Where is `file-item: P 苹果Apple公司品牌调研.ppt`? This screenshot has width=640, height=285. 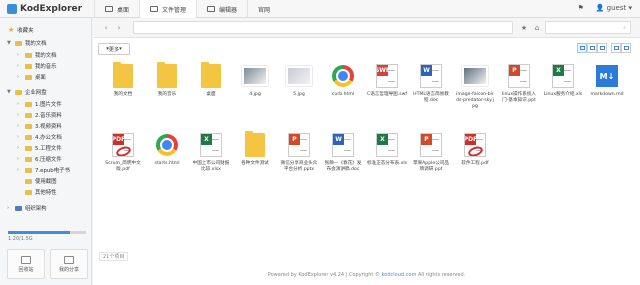
file-item: P 苹果Apple公司品牌调研.ppt is located at coordinates (431, 161).